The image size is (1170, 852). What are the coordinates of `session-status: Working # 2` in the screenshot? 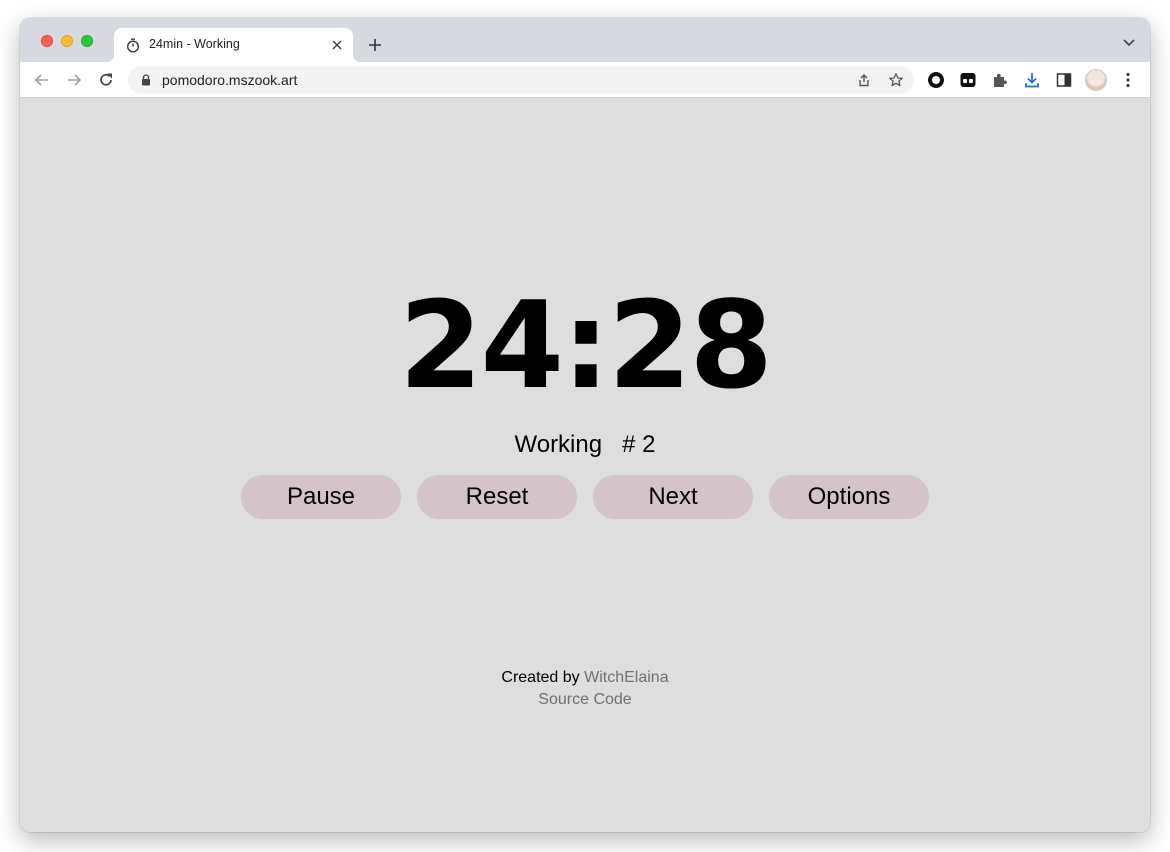 It's located at (585, 445).